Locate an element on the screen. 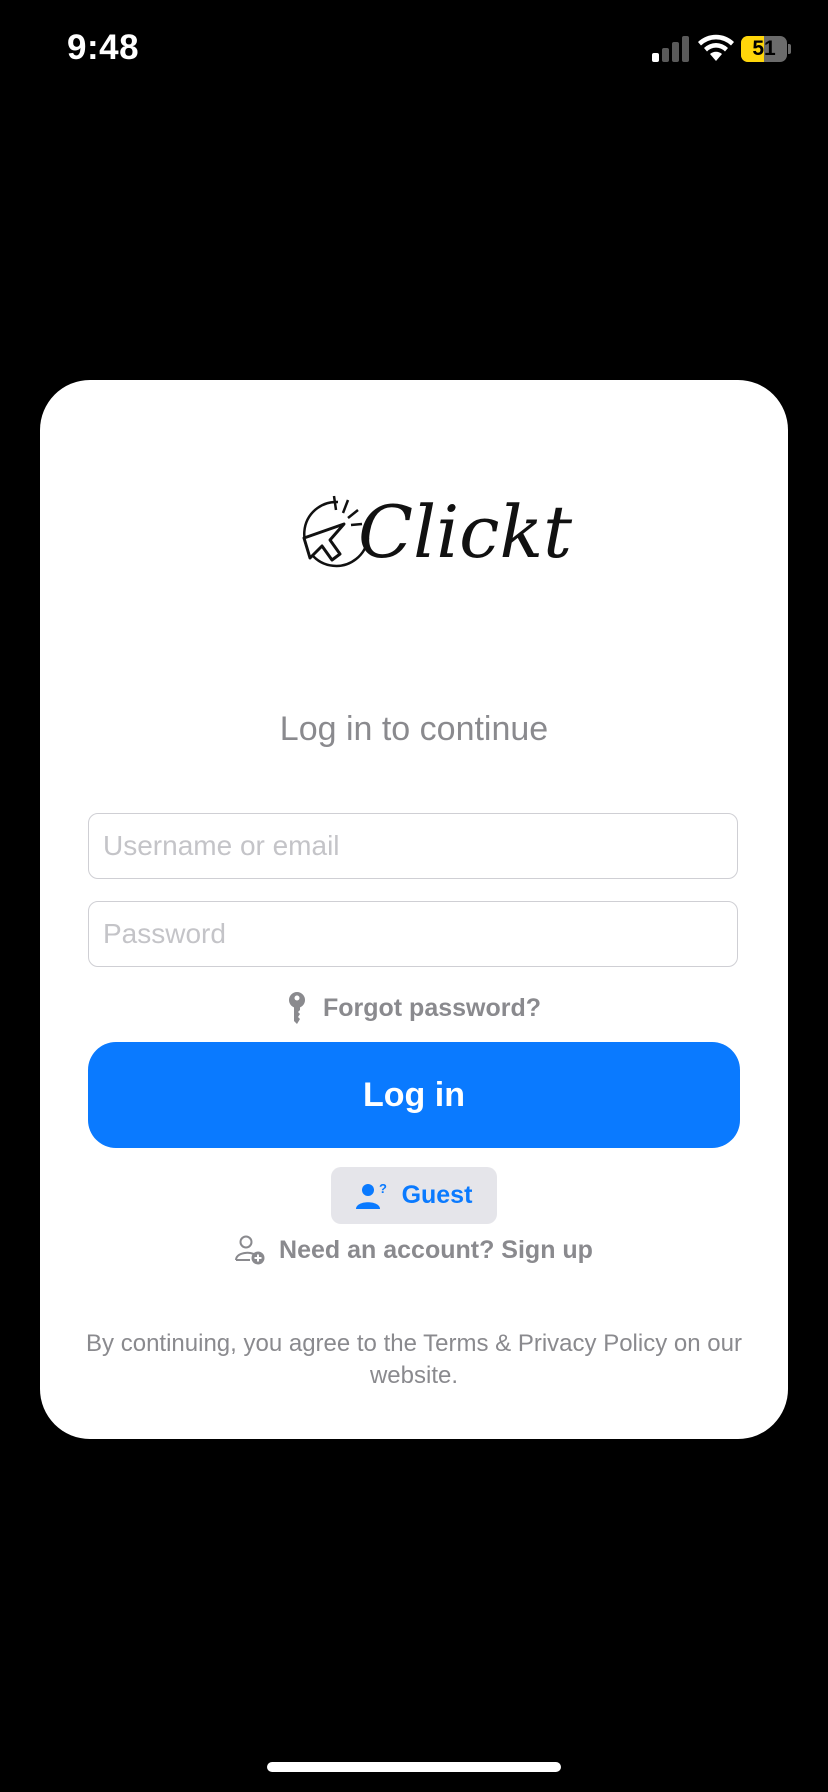  logo-text: Clickt is located at coordinates (465, 532).